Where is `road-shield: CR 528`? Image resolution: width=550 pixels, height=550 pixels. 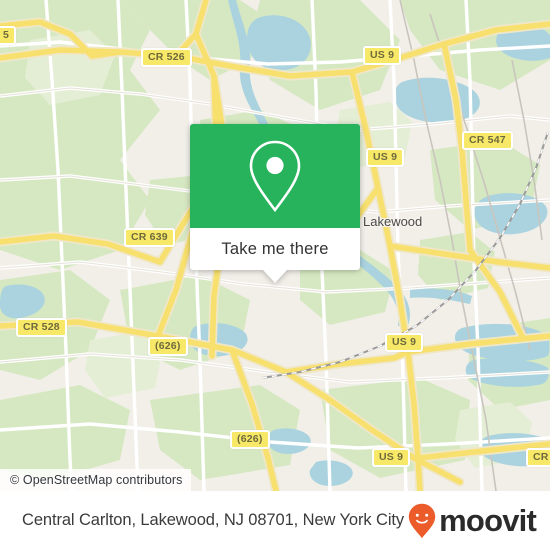
road-shield: CR 528 is located at coordinates (41, 328).